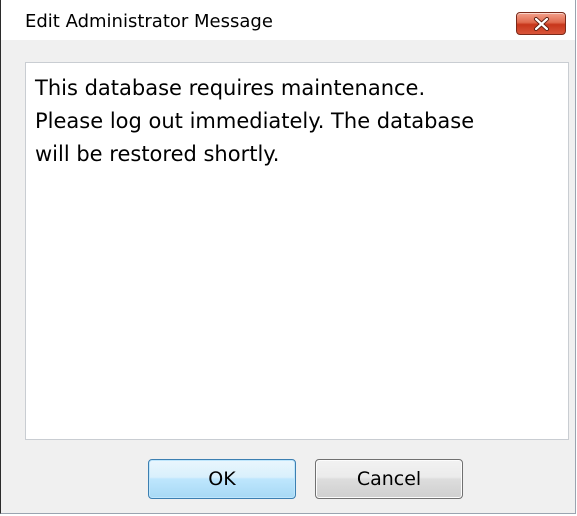  Describe the element at coordinates (288, 20) in the screenshot. I see `title-bar: Edit Administrator Message` at that location.